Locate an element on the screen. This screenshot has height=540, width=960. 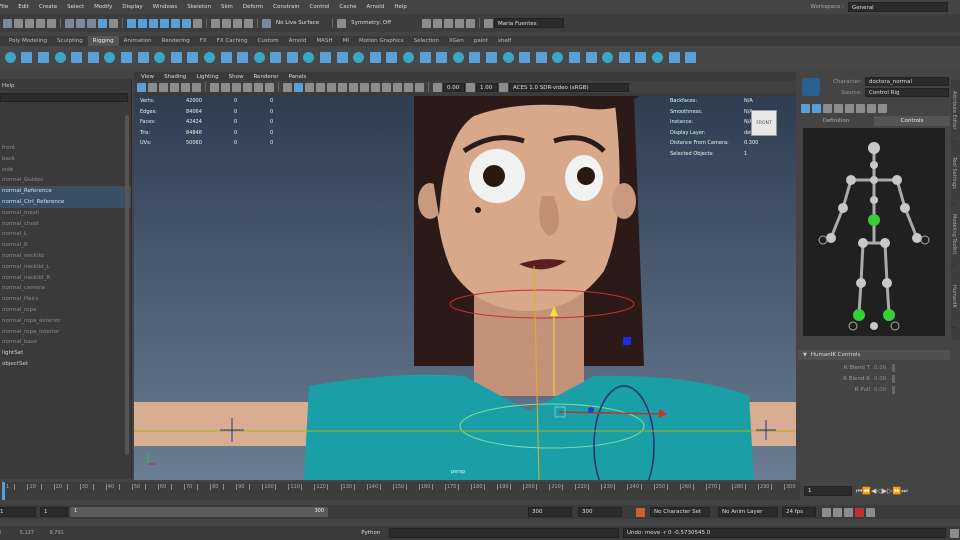
outliner-item: normal_L is located at coordinates (65, 234).